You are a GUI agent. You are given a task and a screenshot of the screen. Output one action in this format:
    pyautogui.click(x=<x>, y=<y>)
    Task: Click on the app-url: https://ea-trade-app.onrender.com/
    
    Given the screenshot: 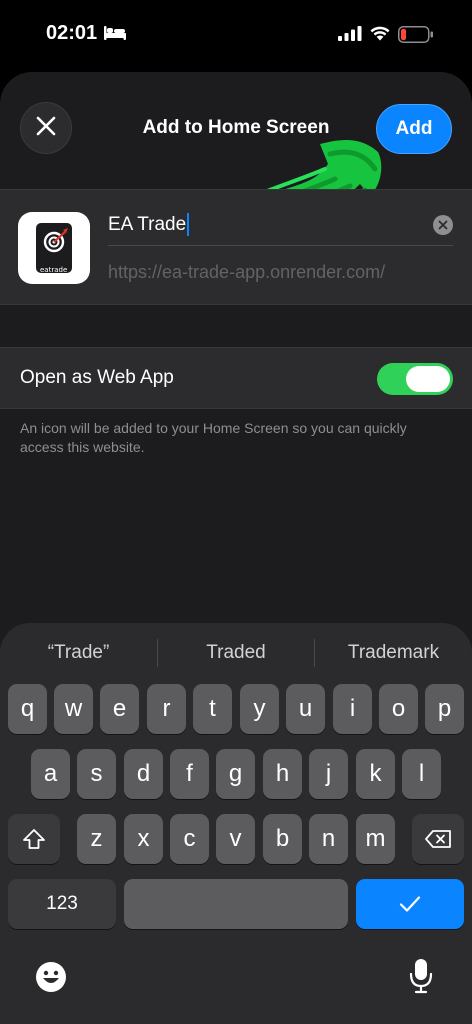 What is the action you would take?
    pyautogui.click(x=247, y=272)
    